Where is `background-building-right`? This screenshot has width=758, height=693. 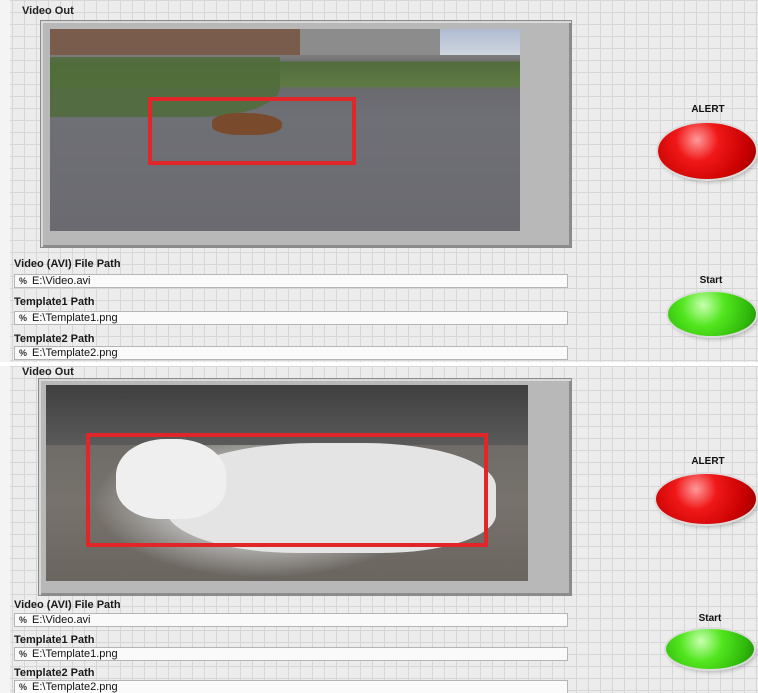 background-building-right is located at coordinates (375, 42).